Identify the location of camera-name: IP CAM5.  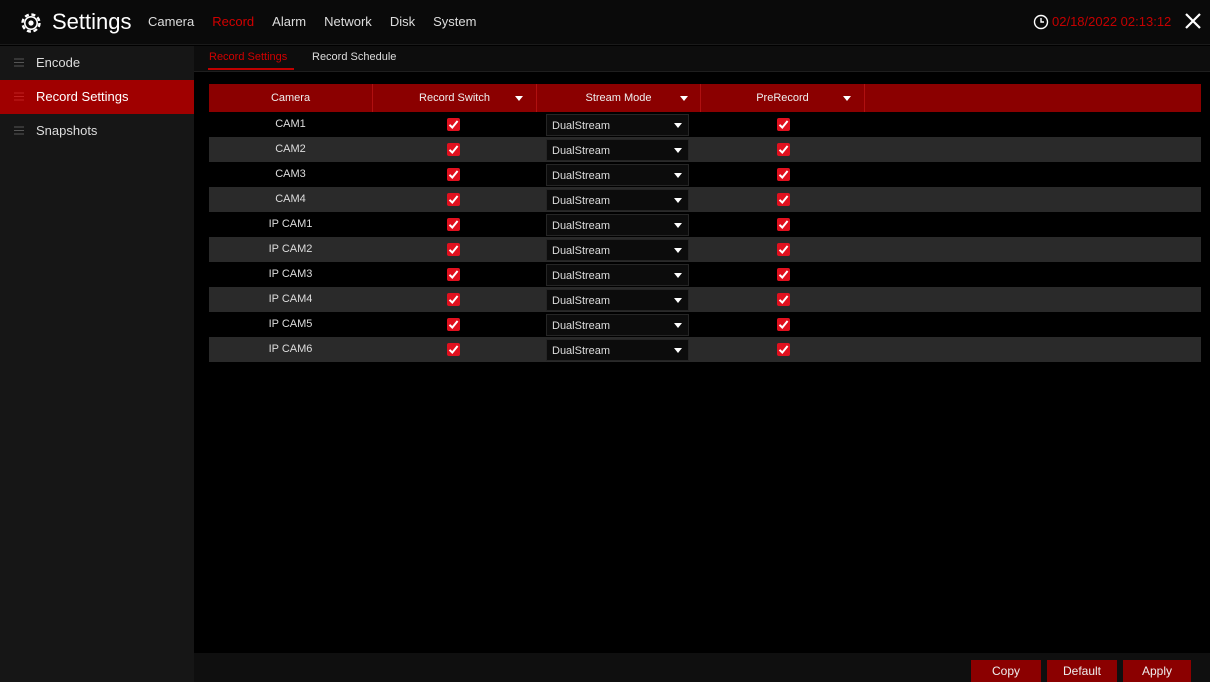
(290, 324).